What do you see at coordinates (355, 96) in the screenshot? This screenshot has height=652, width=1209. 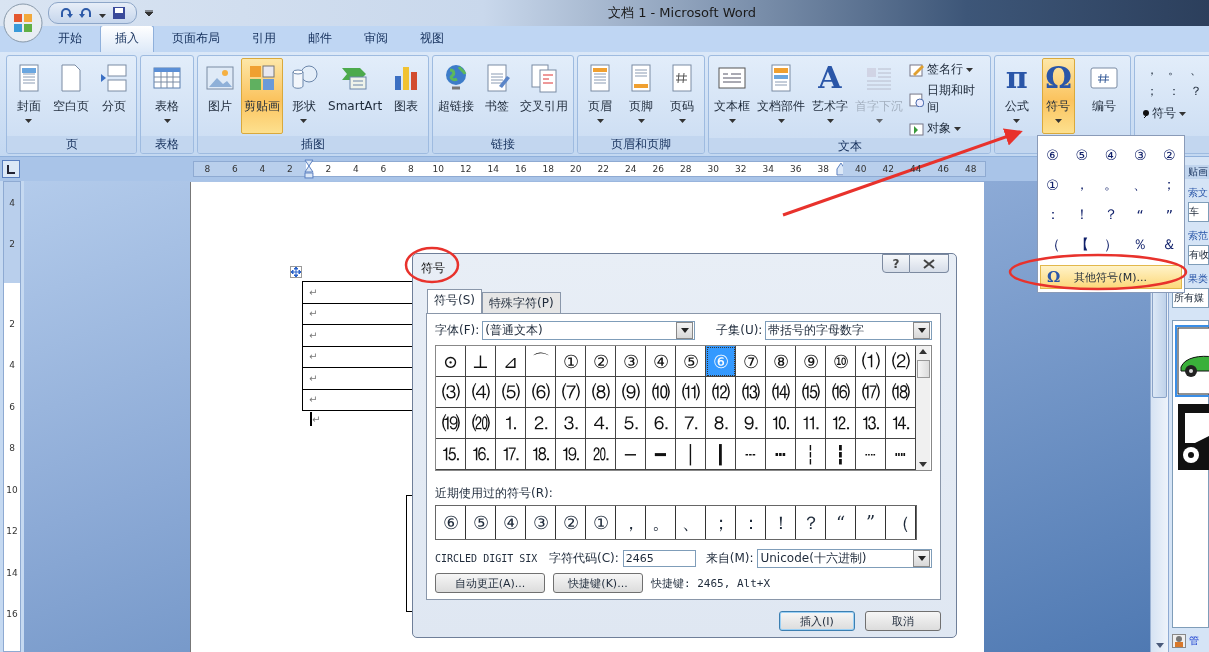 I see `ribbon-button: SmartArt` at bounding box center [355, 96].